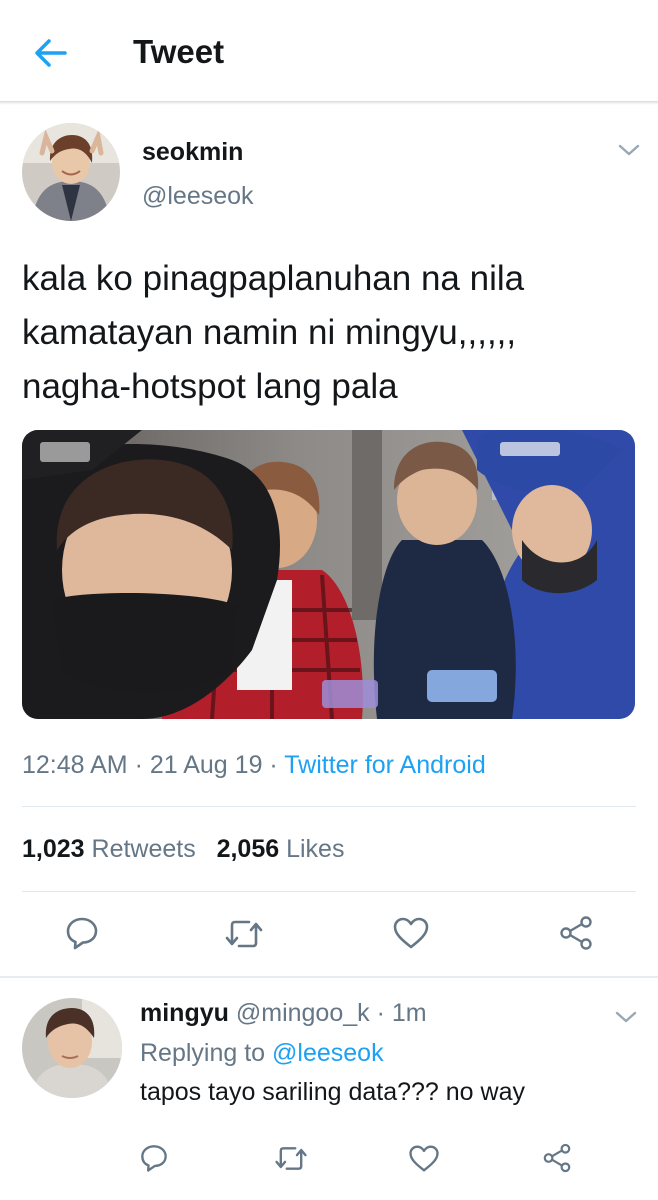 This screenshot has height=1200, width=658. Describe the element at coordinates (203, 1053) in the screenshot. I see `replying-to-label: Replying to` at that location.